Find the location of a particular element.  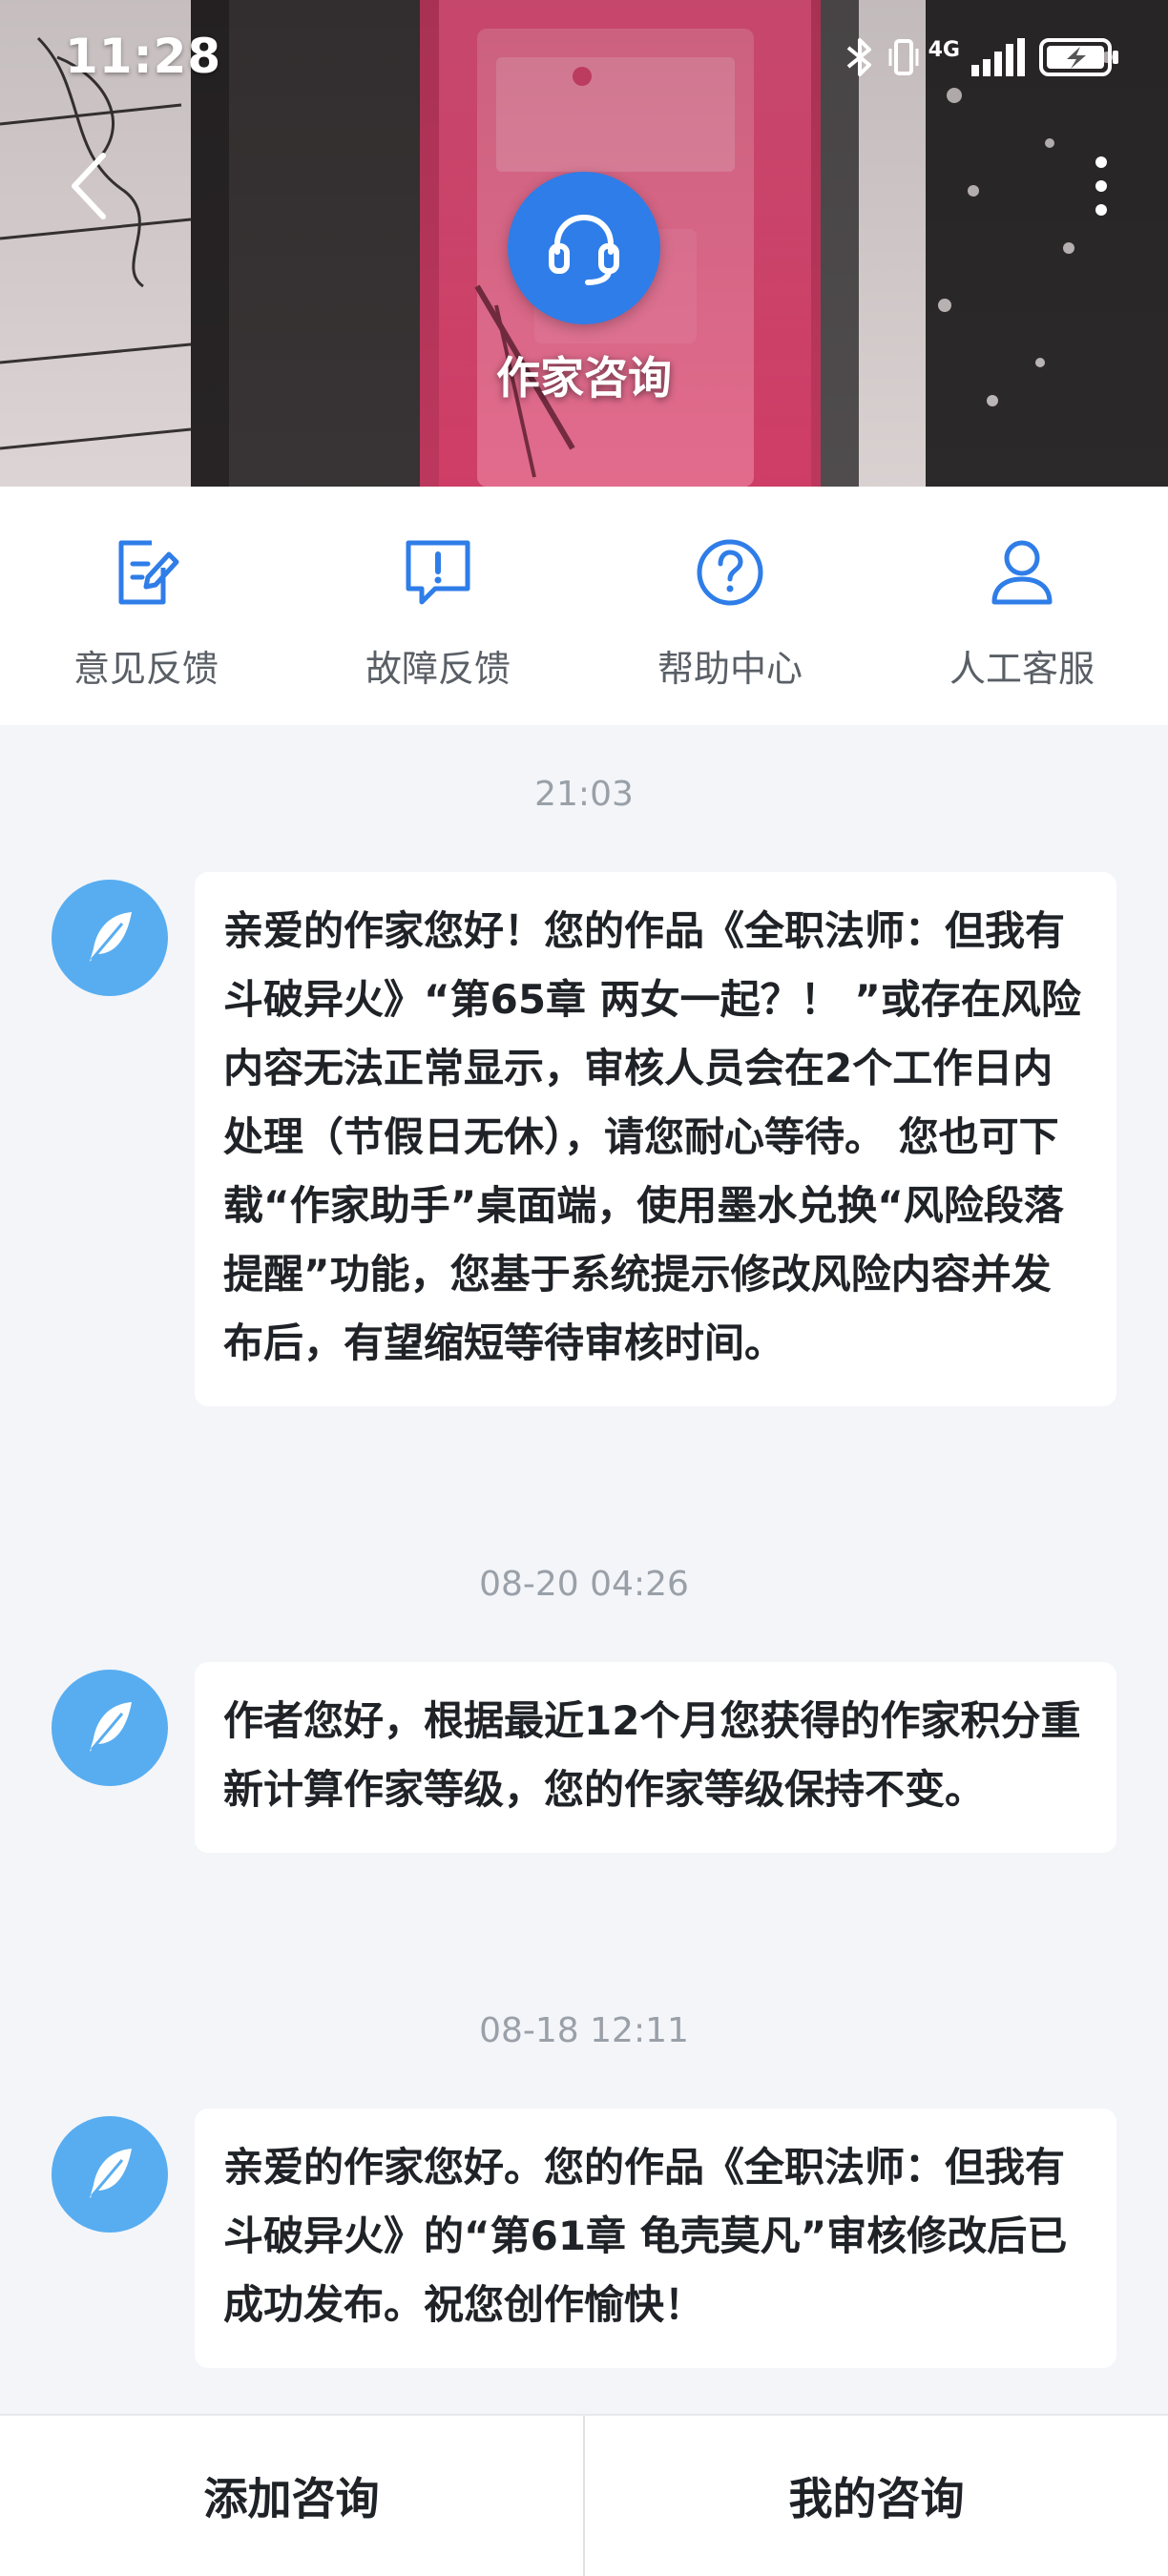

status-bar: 11:28 4G is located at coordinates (584, 57).